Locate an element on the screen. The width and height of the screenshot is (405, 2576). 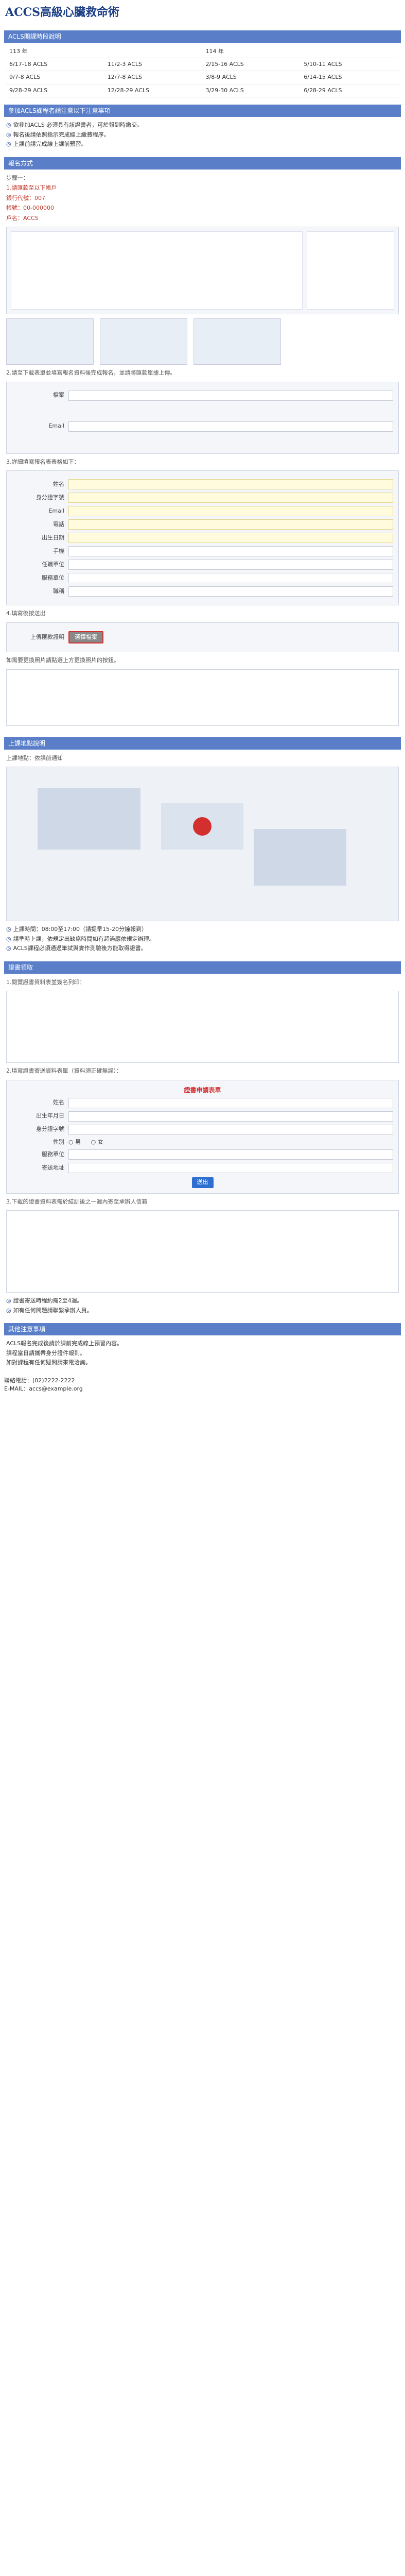
gender-radio-group: ○ 男 ○ 女 is located at coordinates (231, 1142).